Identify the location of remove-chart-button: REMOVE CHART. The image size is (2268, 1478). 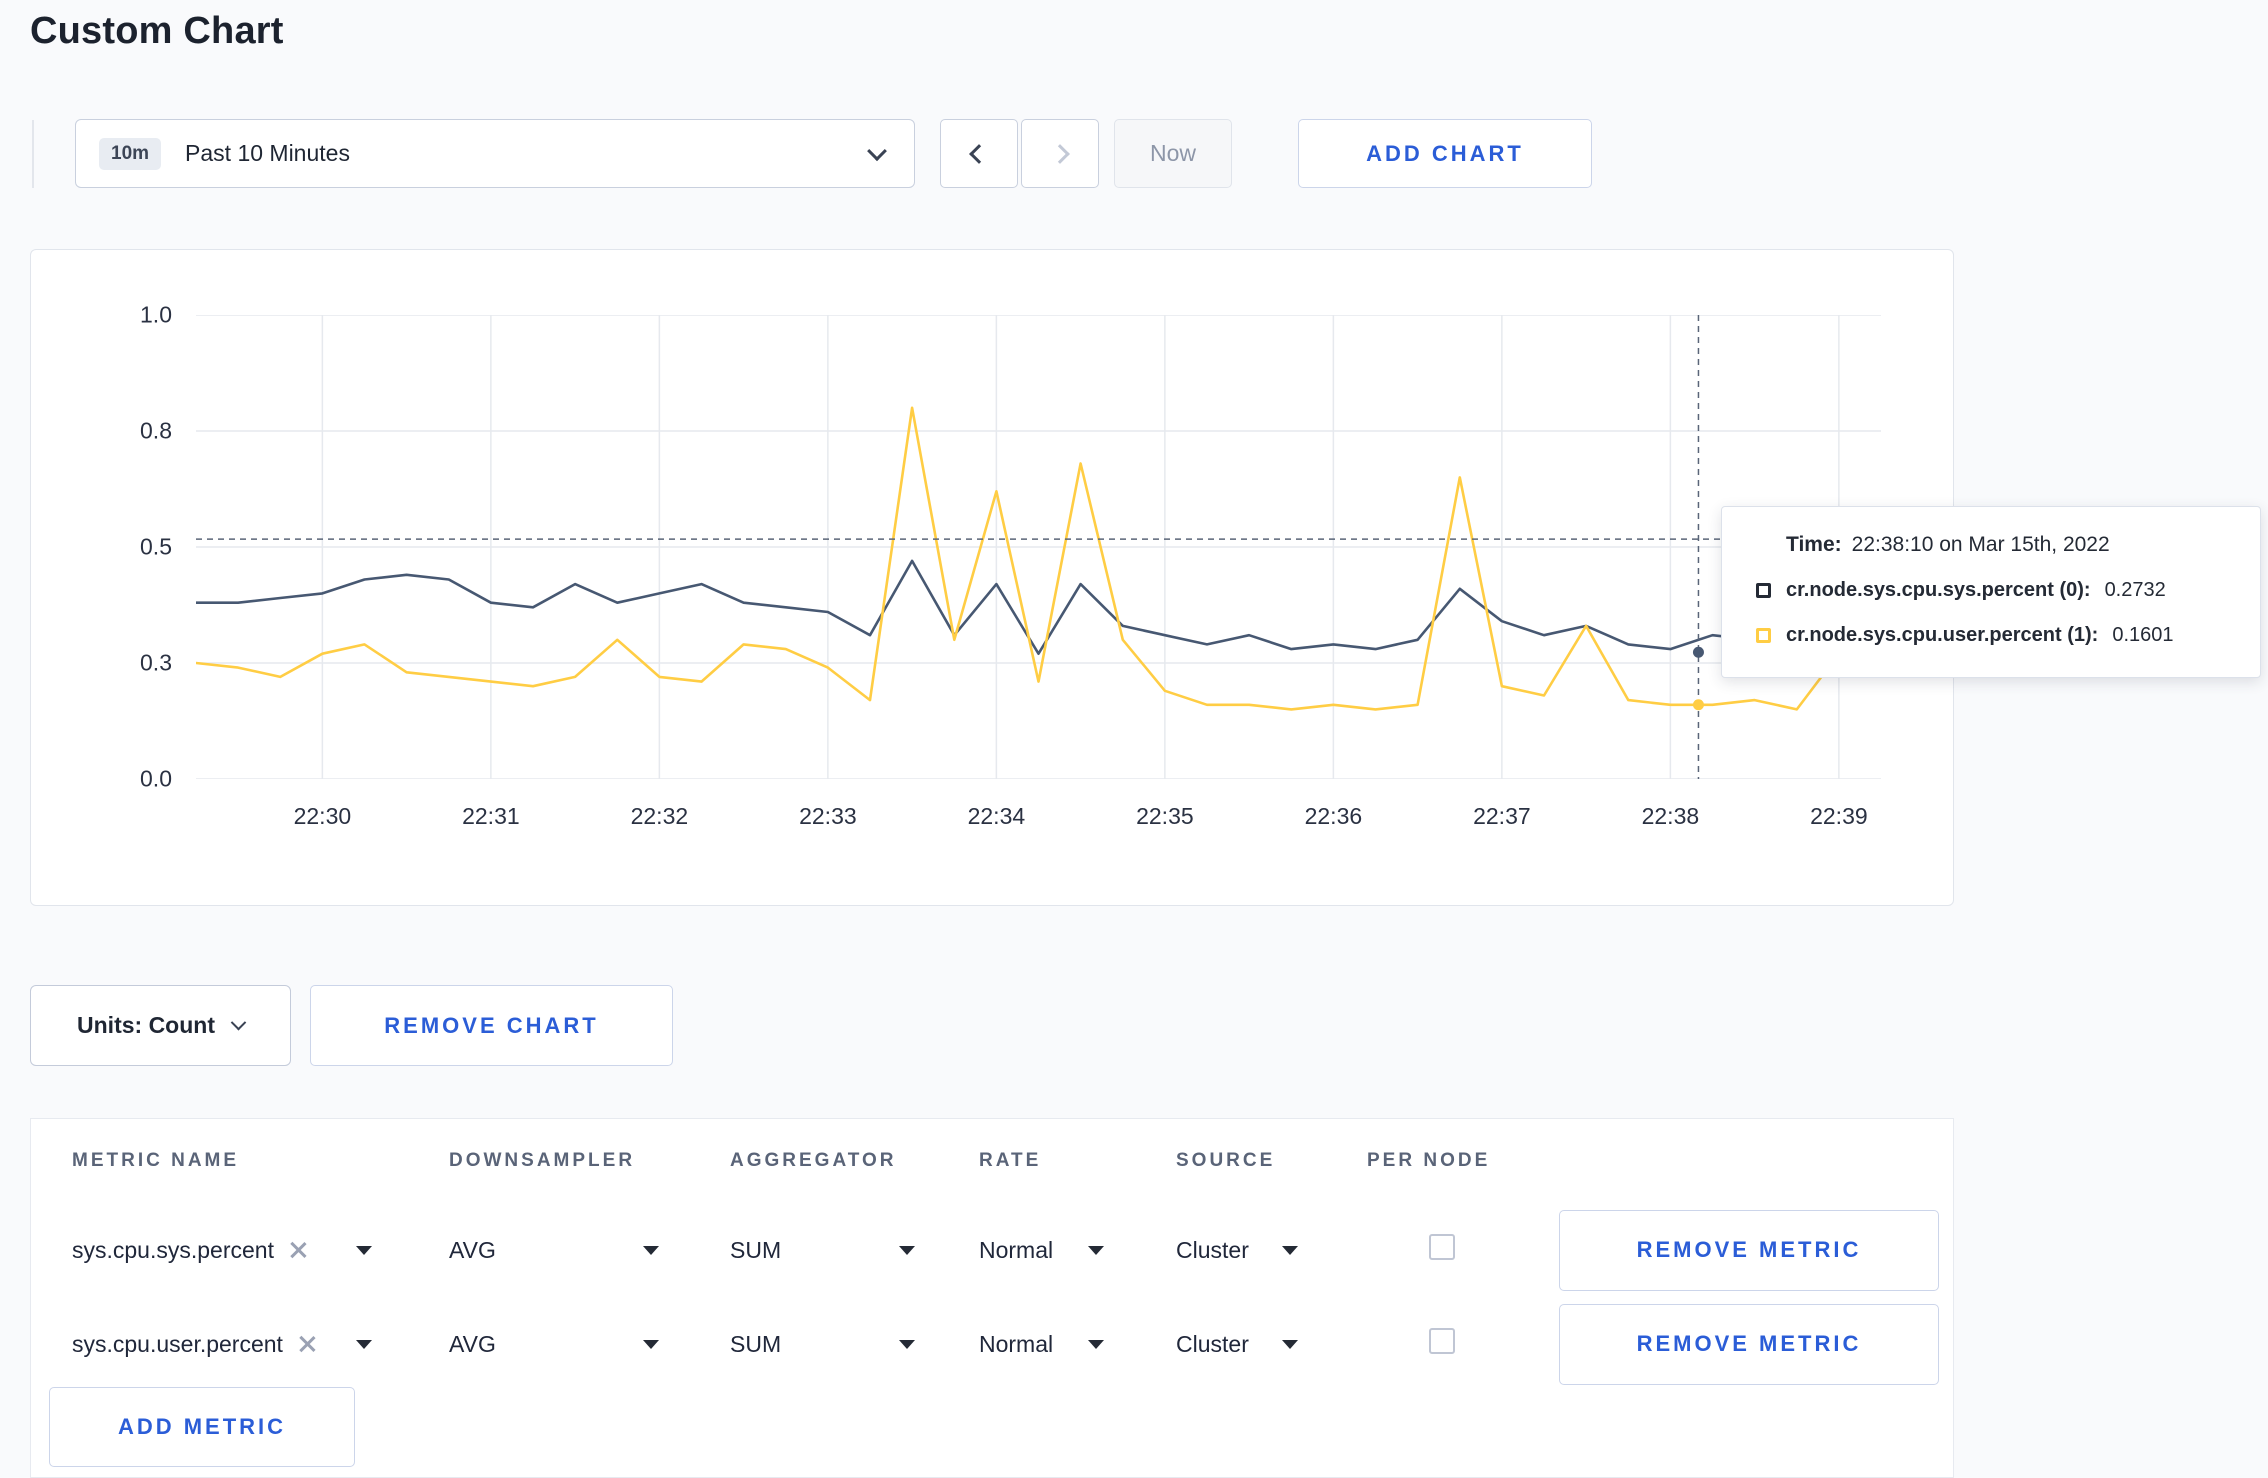
(491, 1025).